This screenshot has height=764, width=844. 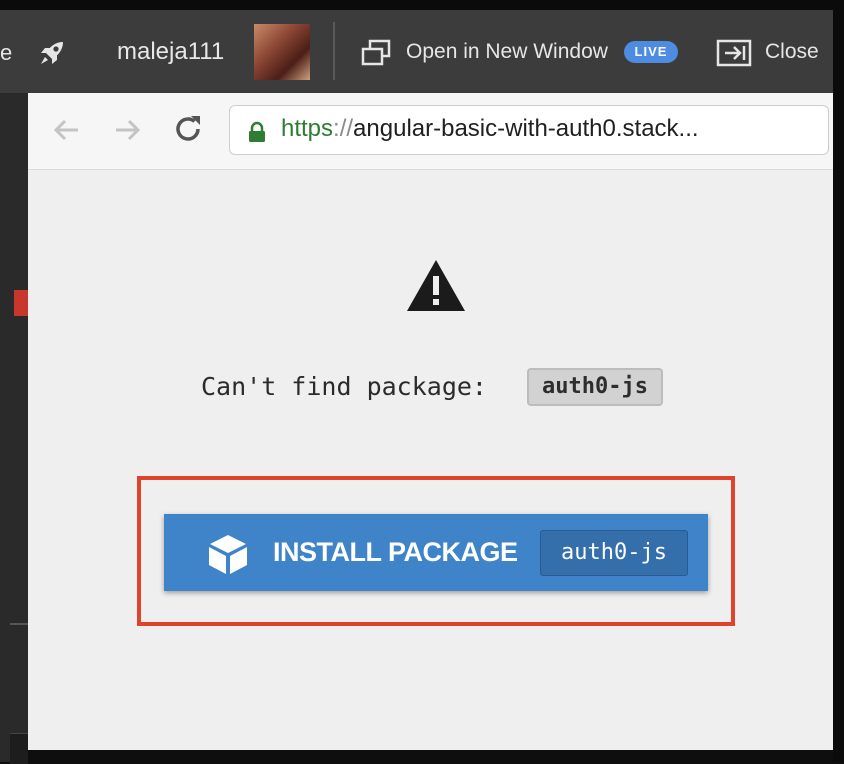 What do you see at coordinates (52, 53) in the screenshot?
I see `rocket-icon` at bounding box center [52, 53].